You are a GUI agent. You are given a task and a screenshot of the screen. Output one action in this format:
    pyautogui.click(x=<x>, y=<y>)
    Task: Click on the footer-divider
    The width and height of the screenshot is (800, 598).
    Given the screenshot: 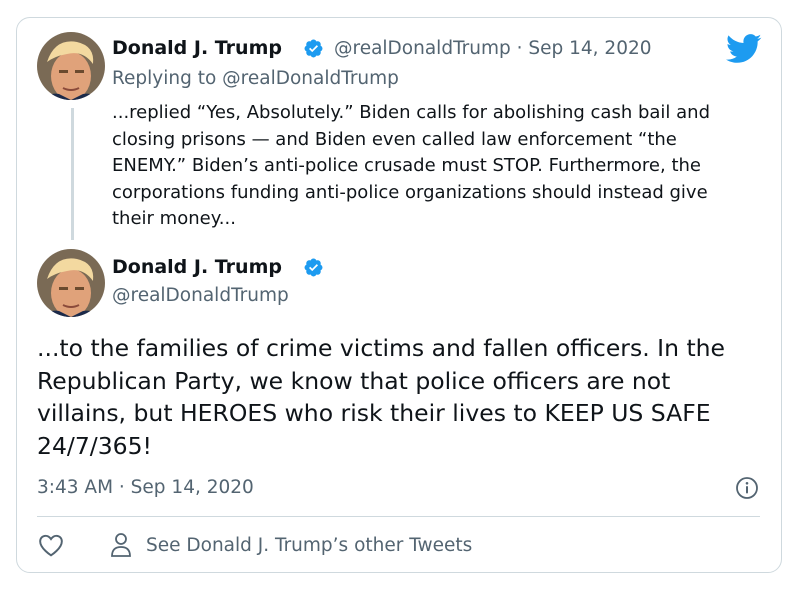 What is the action you would take?
    pyautogui.click(x=398, y=516)
    